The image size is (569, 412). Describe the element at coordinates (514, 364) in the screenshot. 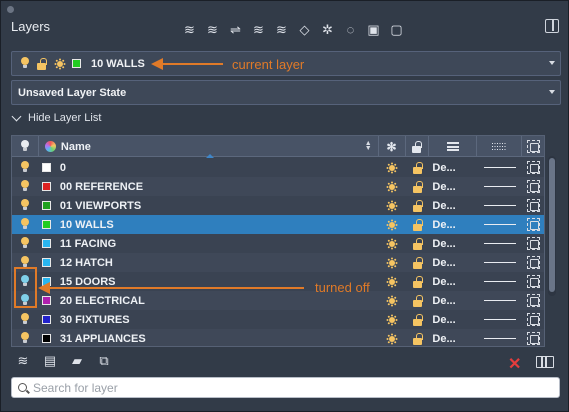

I see `delete-icon: ✕` at that location.